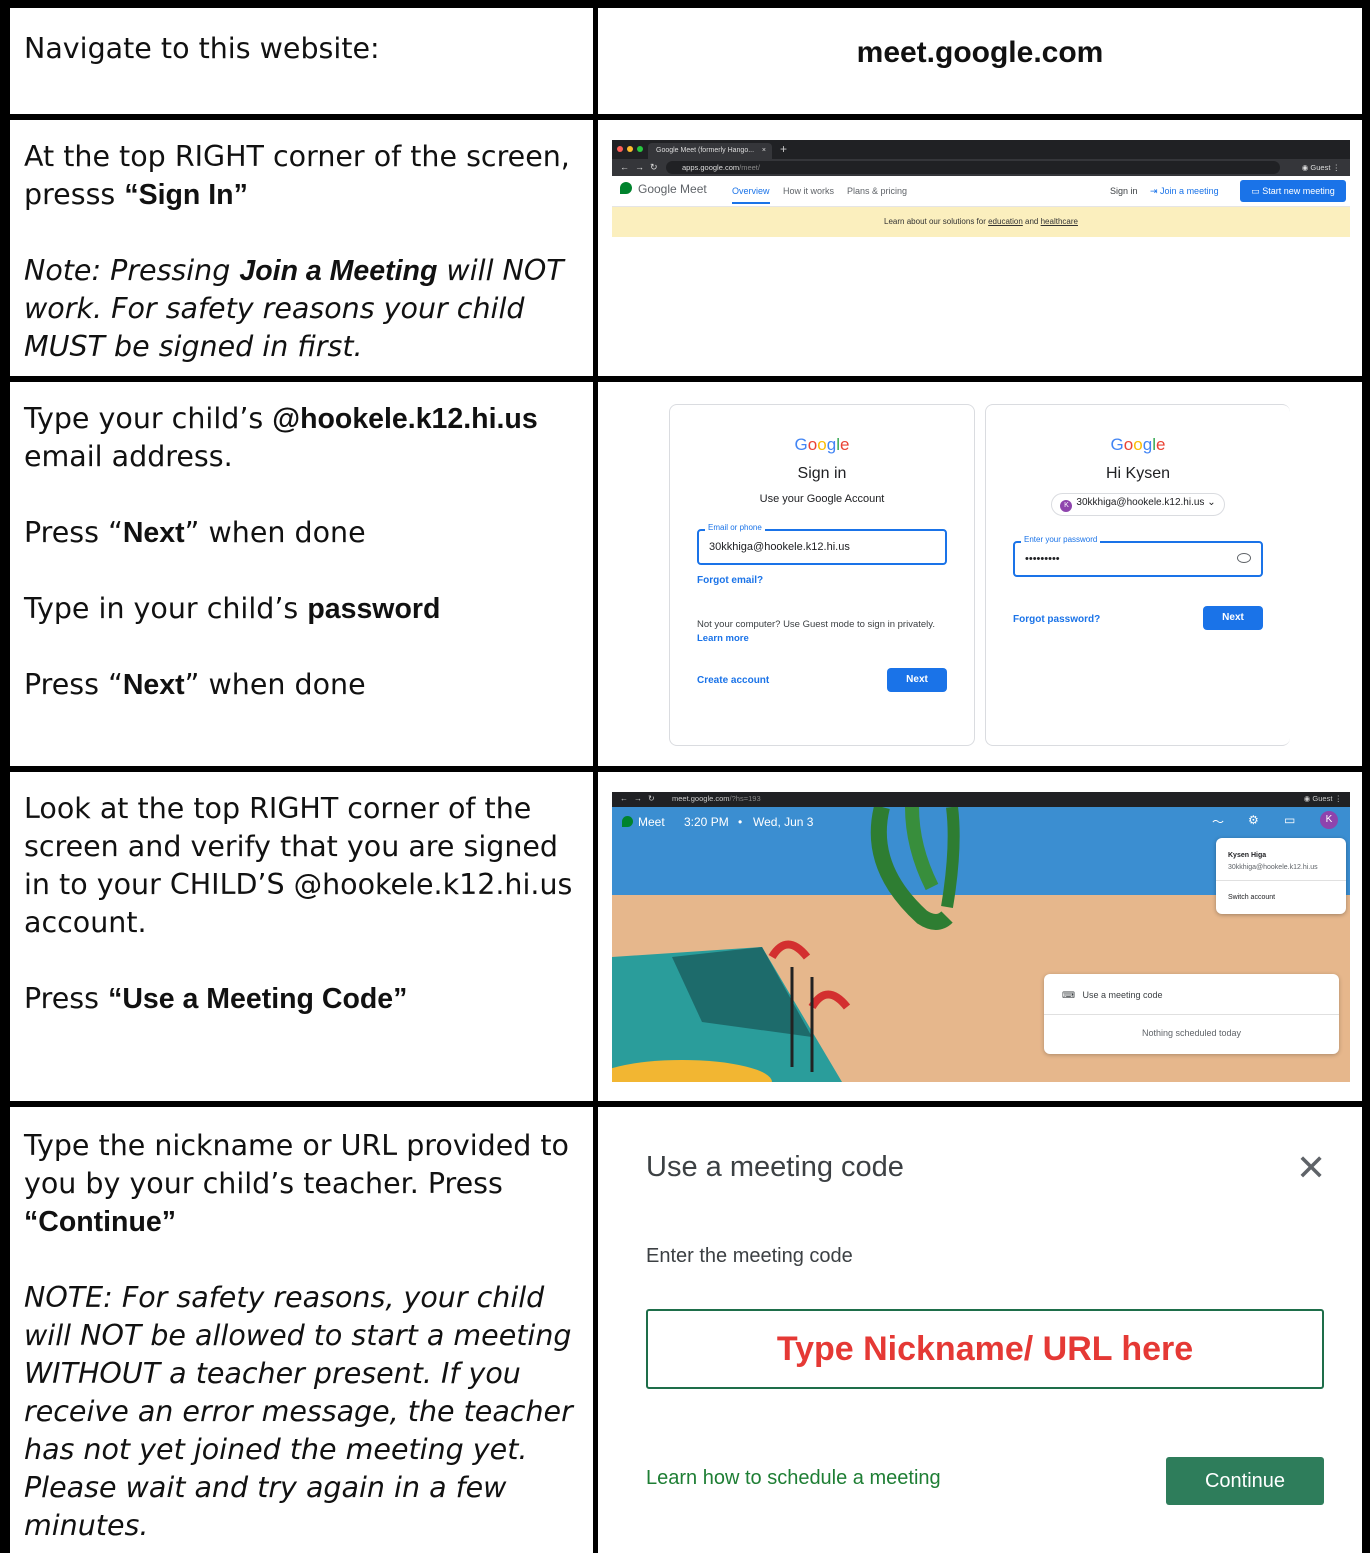 The height and width of the screenshot is (1553, 1370). What do you see at coordinates (1138, 504) in the screenshot?
I see `account-chip: K 30kkhiga@hookele.k12.hi.us ⌄` at bounding box center [1138, 504].